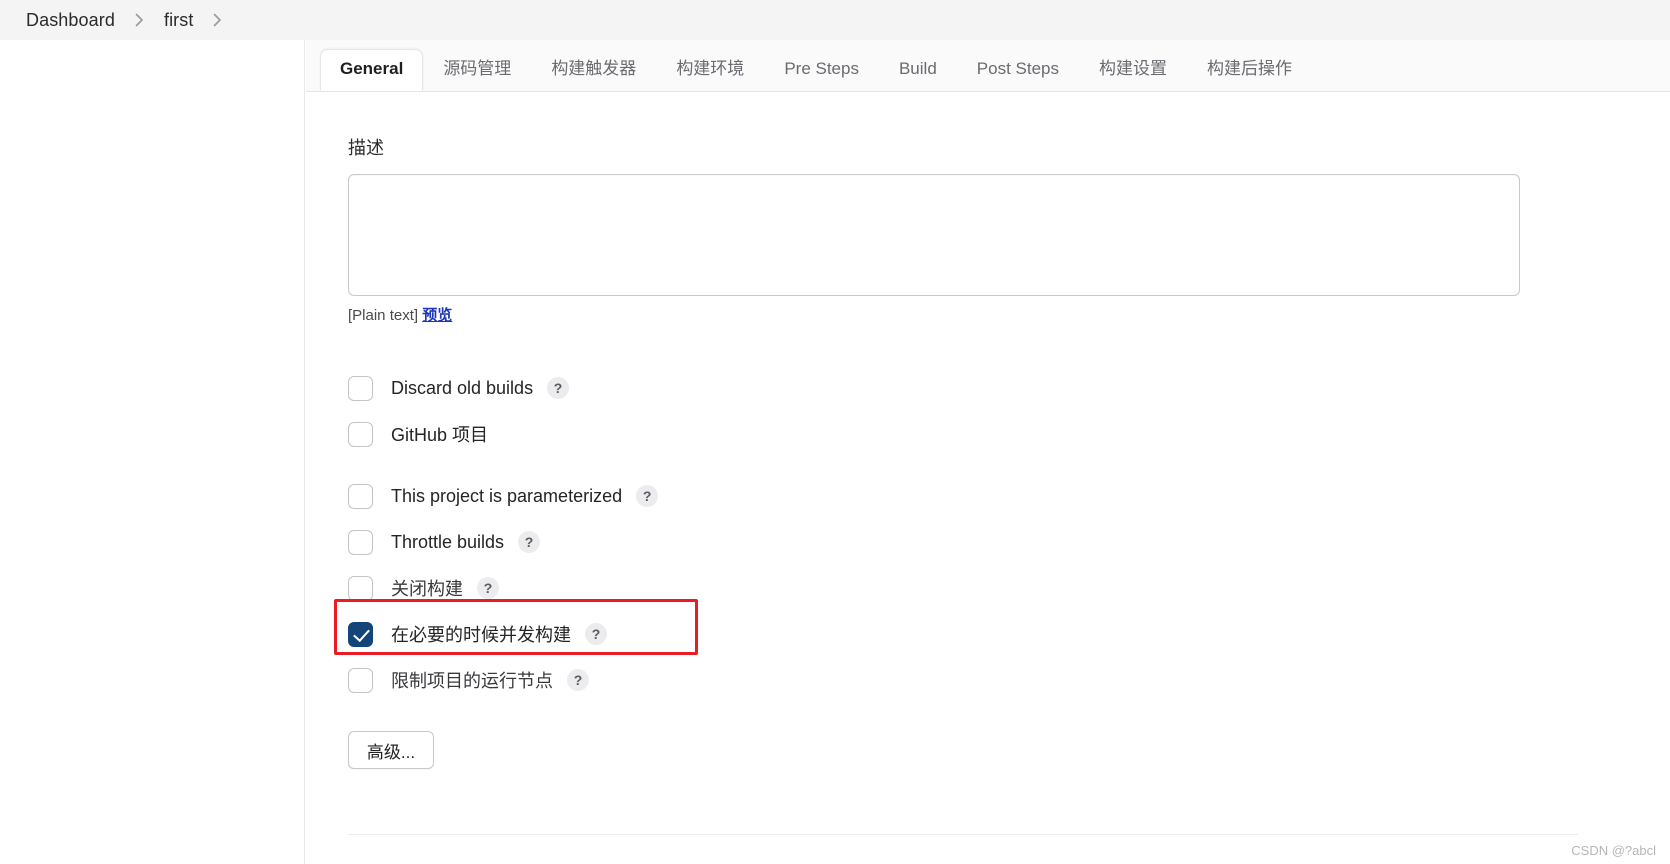 This screenshot has height=864, width=1670. I want to click on section-divider, so click(963, 834).